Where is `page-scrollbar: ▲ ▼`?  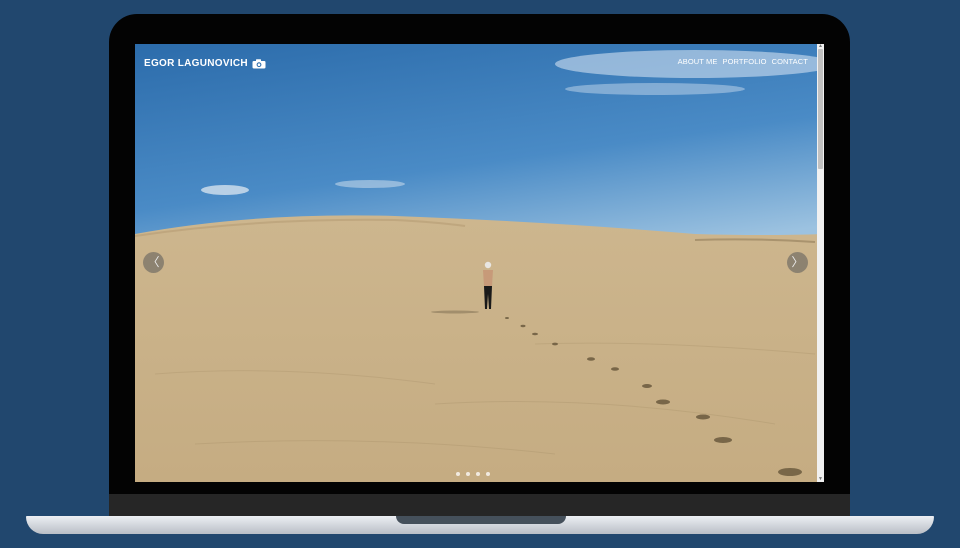 page-scrollbar: ▲ ▼ is located at coordinates (820, 263).